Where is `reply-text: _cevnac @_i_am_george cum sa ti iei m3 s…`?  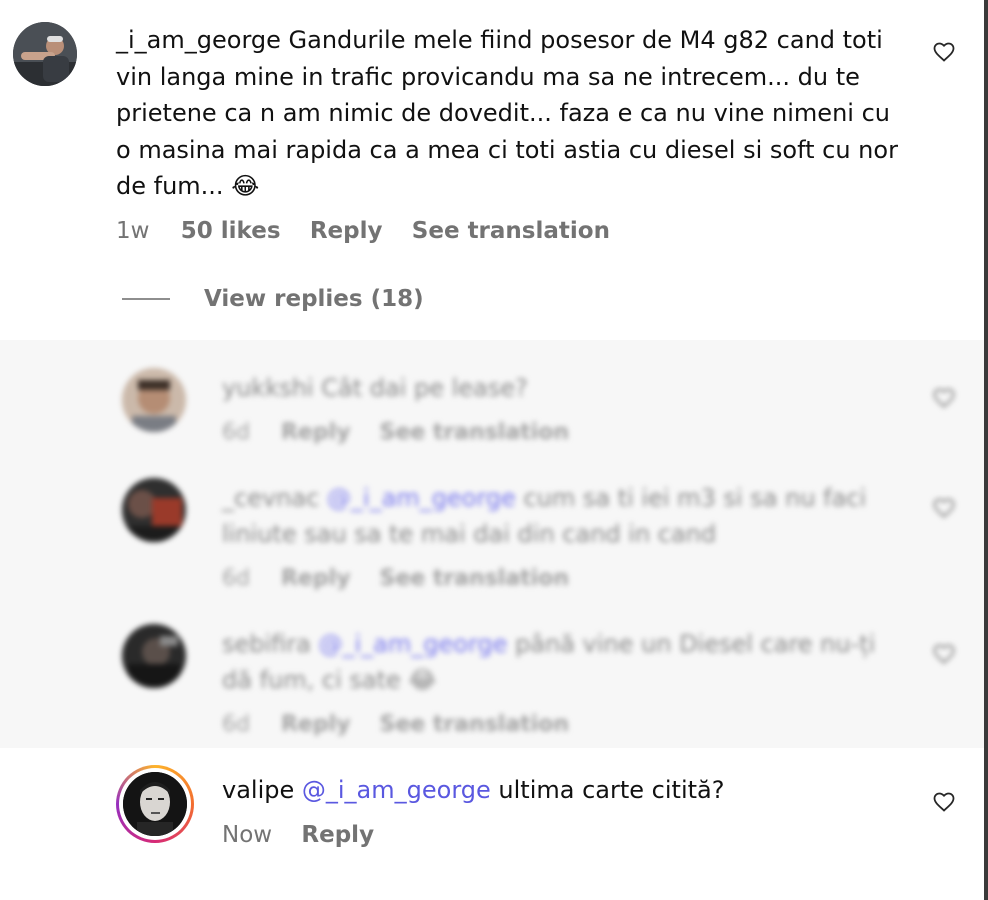 reply-text: _cevnac @_i_am_george cum sa ti iei m3 s… is located at coordinates (557, 516).